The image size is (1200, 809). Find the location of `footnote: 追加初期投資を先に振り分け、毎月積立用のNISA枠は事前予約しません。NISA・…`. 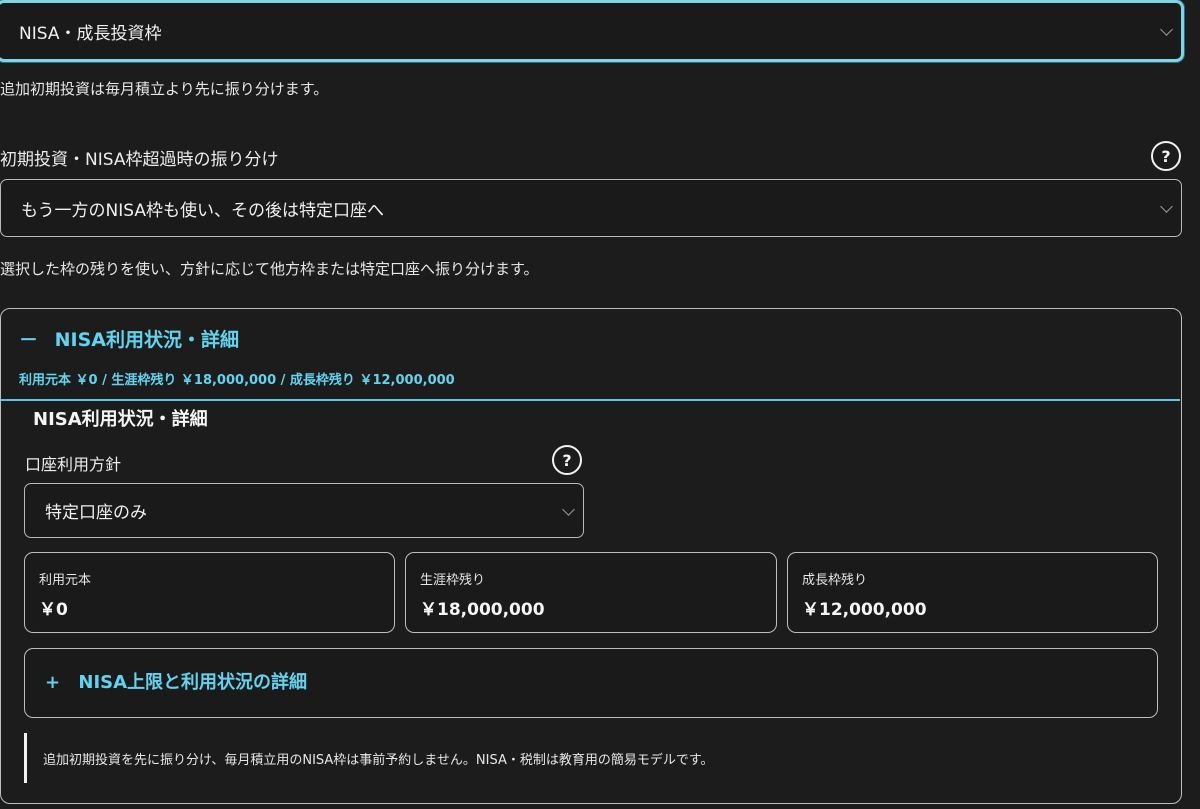

footnote: 追加初期投資を先に振り分け、毎月積立用のNISA枠は事前予約しません。NISA・… is located at coordinates (378, 760).